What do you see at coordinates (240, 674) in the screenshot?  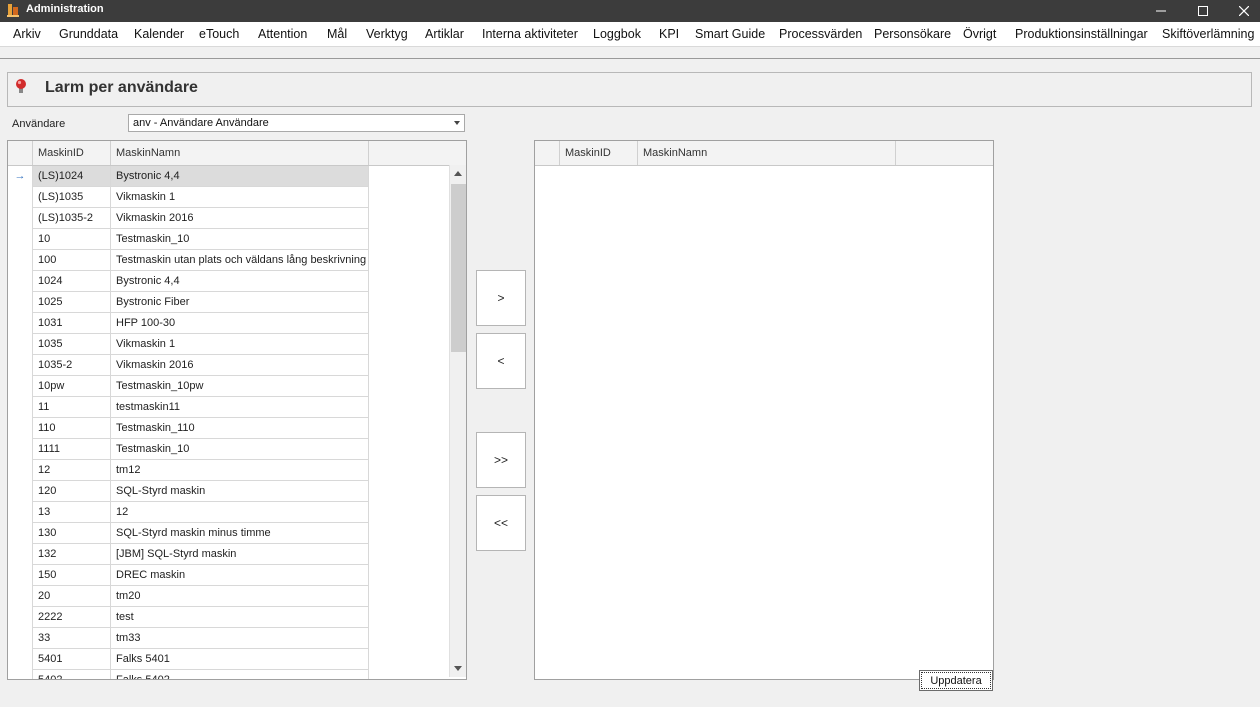 I see `cell-machine-name: Falks 5402` at bounding box center [240, 674].